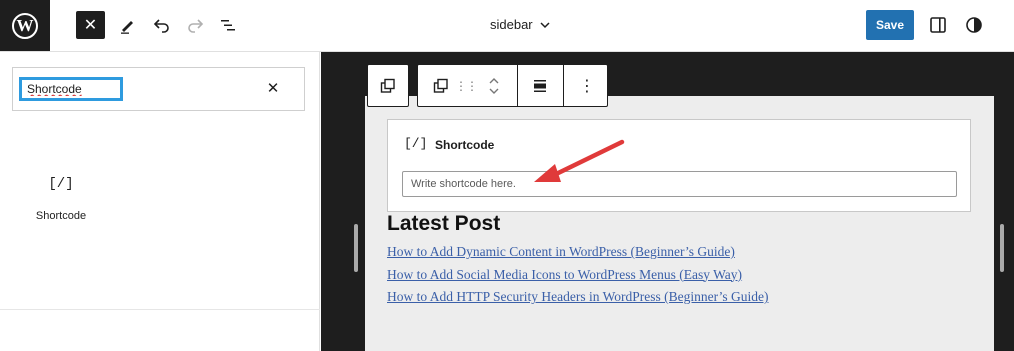  Describe the element at coordinates (579, 160) in the screenshot. I see `red-annotation-arrow` at that location.